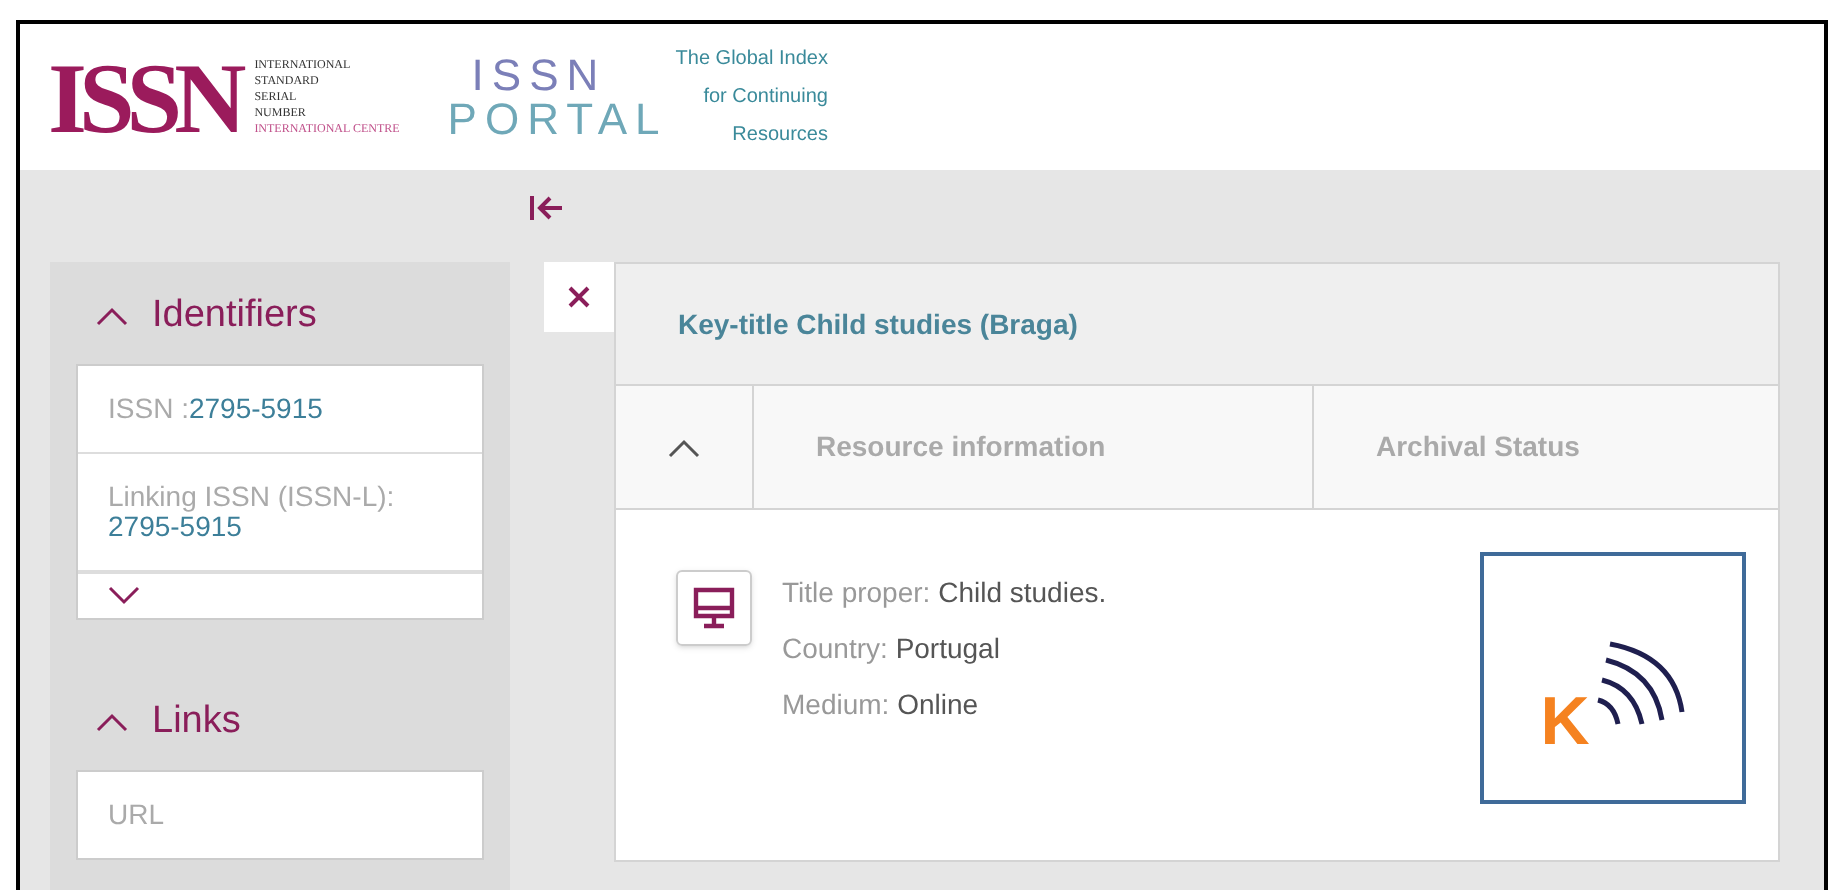 The width and height of the screenshot is (1828, 890). I want to click on chevron-down-icon, so click(124, 596).